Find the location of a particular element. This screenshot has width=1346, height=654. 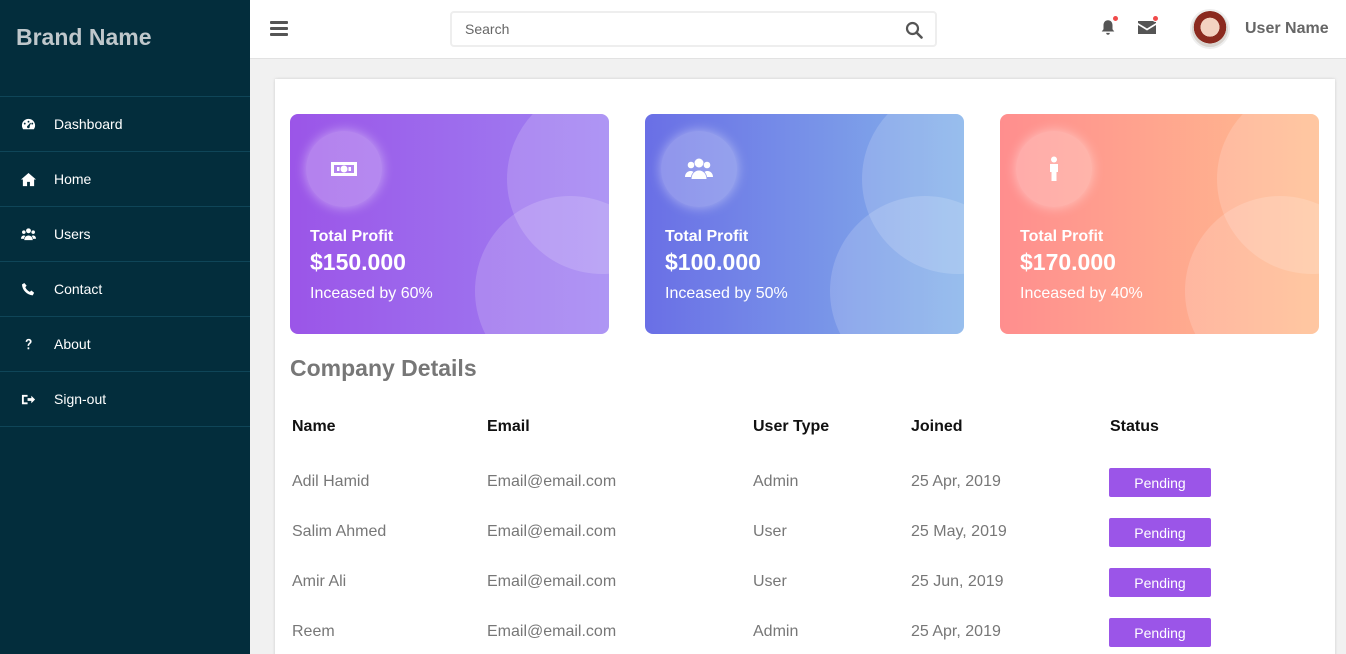

cell-joined: 25 May, 2019 is located at coordinates (959, 531).